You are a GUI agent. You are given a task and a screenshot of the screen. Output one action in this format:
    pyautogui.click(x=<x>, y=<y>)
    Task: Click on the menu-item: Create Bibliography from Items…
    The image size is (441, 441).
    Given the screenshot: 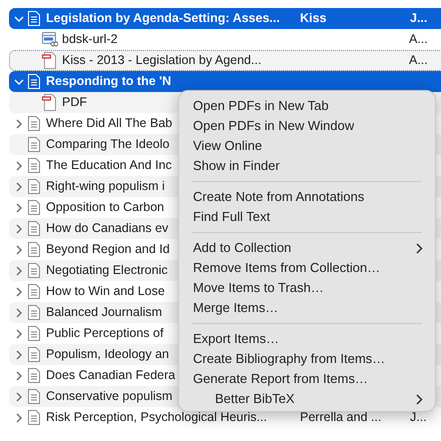 What is the action you would take?
    pyautogui.click(x=289, y=359)
    